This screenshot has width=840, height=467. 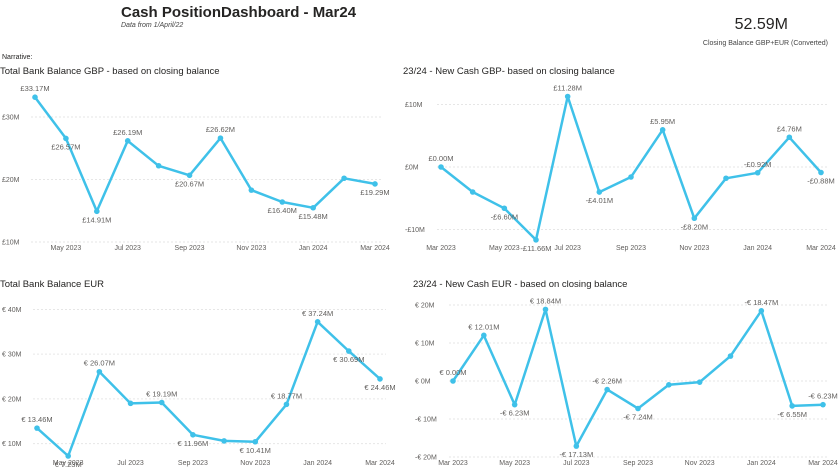 What do you see at coordinates (189, 183) in the screenshot?
I see `data-label: £20.67M` at bounding box center [189, 183].